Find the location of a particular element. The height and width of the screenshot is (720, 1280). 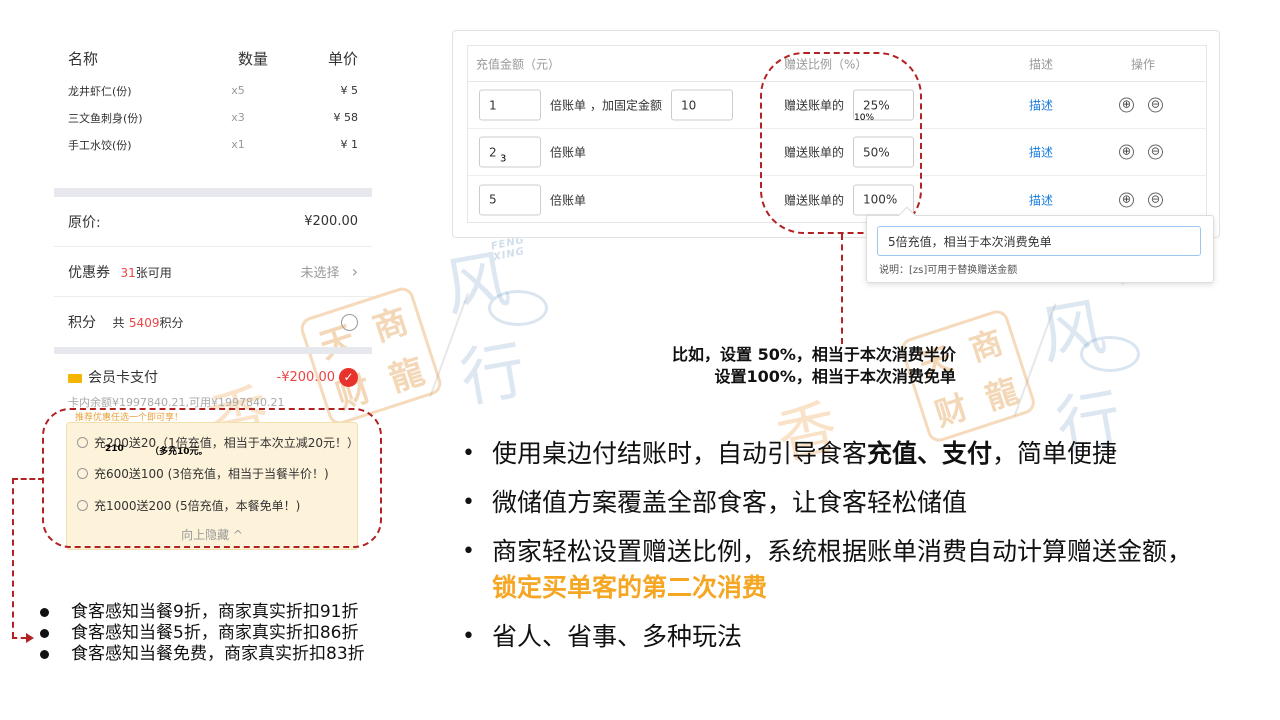

highlight-ellipse-right is located at coordinates (841, 143).